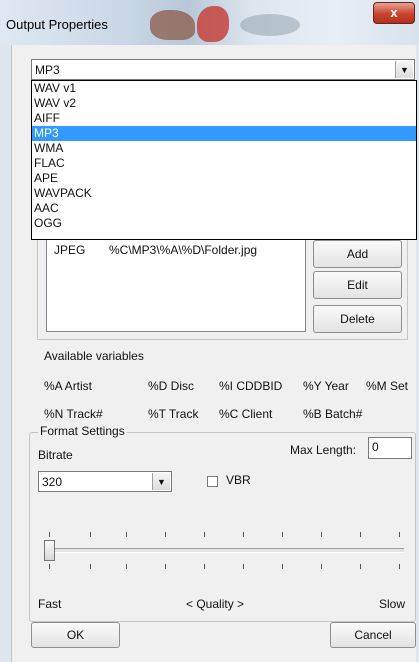  Describe the element at coordinates (173, 414) in the screenshot. I see `variable-track: %T Track` at that location.